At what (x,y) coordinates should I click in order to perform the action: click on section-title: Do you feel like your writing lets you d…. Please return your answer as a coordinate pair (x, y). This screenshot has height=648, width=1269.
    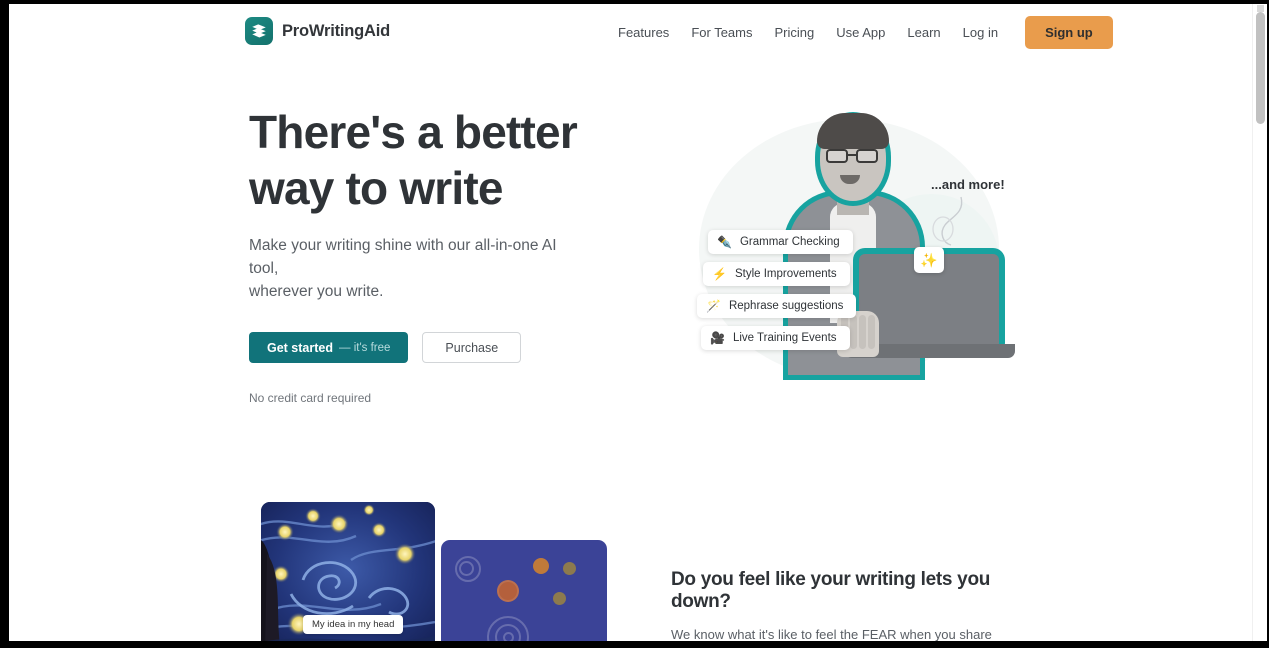
    Looking at the image, I should click on (831, 590).